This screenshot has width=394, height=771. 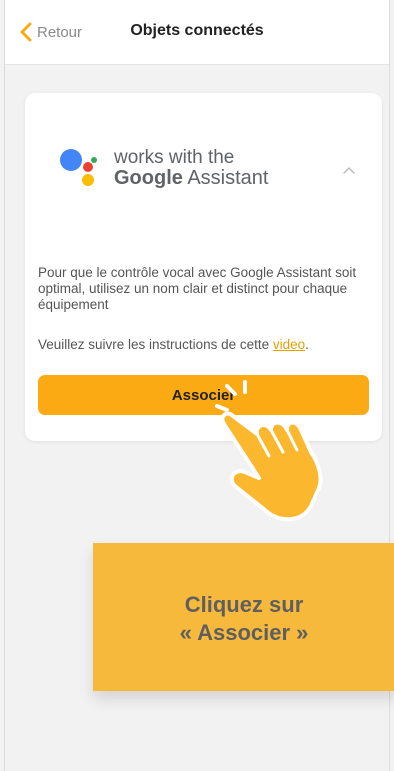 I want to click on pointing-hand-icon, so click(x=269, y=451).